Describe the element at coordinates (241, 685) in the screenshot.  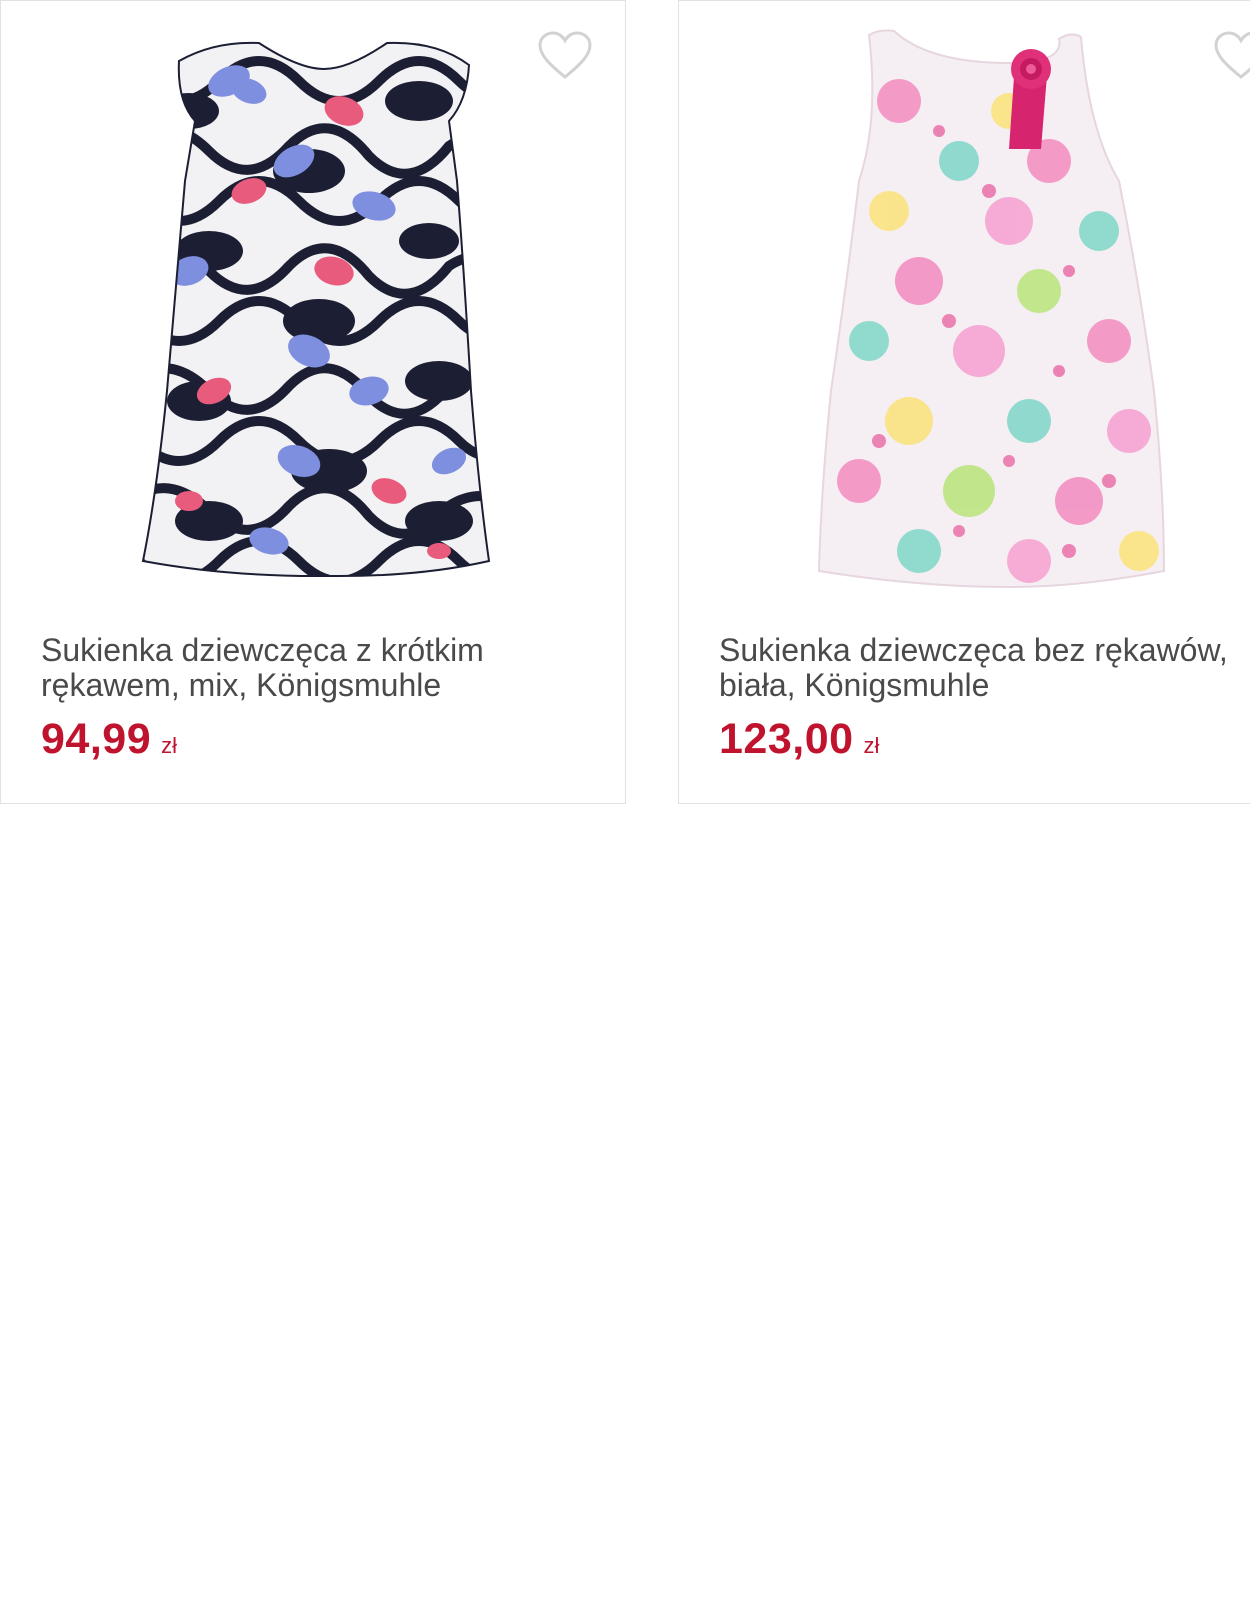
I see `product-title-line: rękawem, mix, Königsmuhle` at that location.